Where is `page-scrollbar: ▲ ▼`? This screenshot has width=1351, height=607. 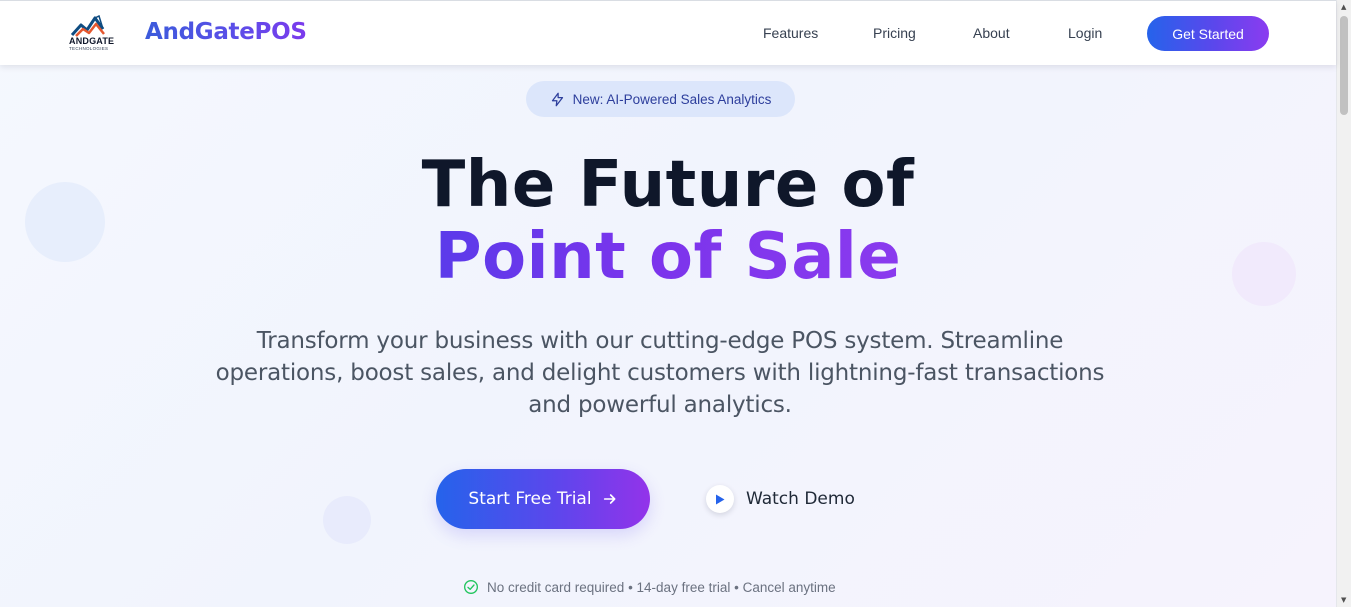
page-scrollbar: ▲ ▼ is located at coordinates (1343, 303).